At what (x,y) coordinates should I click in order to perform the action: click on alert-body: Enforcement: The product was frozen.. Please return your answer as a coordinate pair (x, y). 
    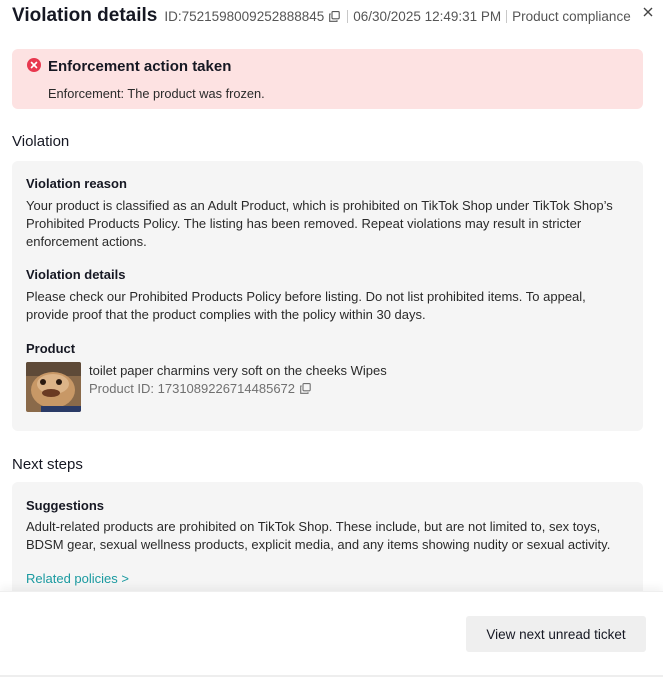
    Looking at the image, I should click on (156, 93).